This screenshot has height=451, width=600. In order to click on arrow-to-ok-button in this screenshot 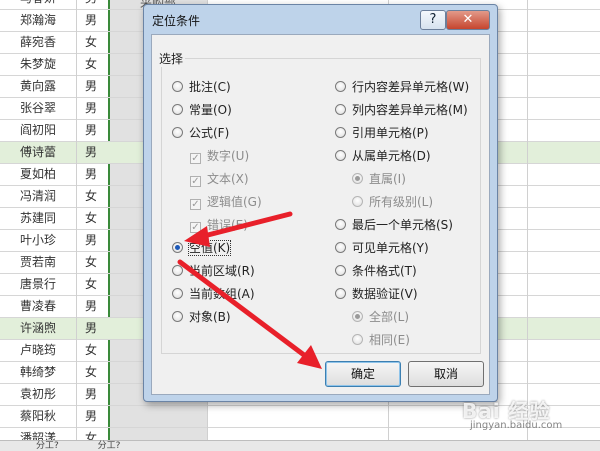, I will do `click(244, 310)`.